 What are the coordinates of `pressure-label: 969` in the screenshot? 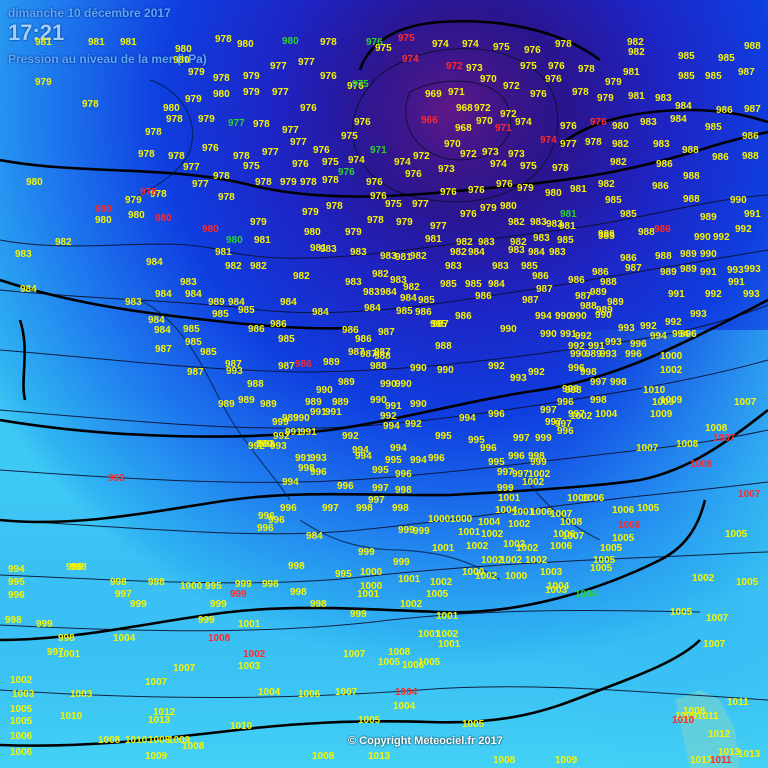 It's located at (433, 94).